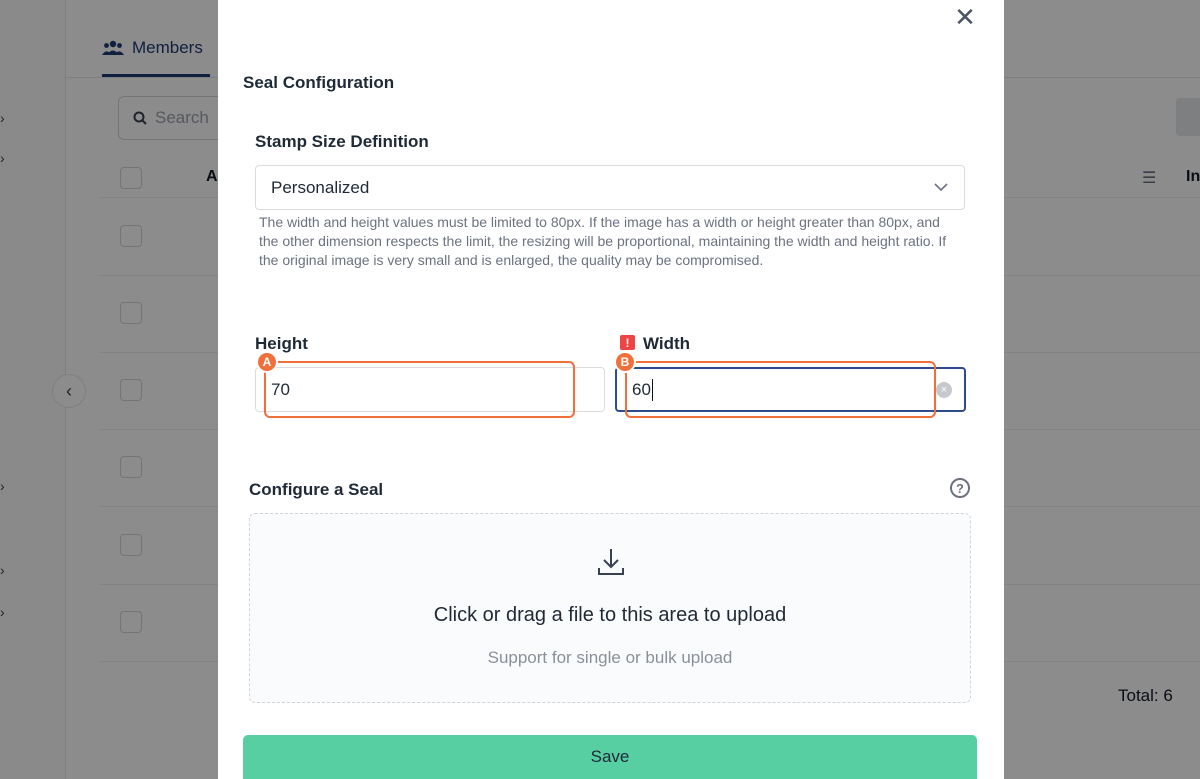  I want to click on marker-b: B, so click(625, 362).